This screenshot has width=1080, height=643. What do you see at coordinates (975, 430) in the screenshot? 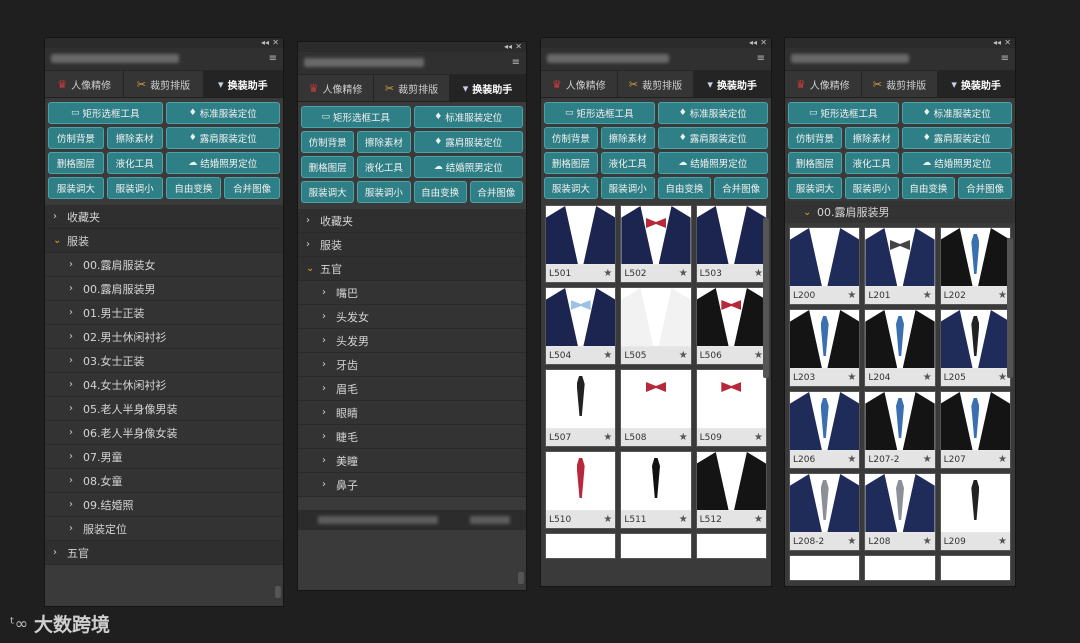
I see `clothing-thumbnail: L207 ★` at bounding box center [975, 430].